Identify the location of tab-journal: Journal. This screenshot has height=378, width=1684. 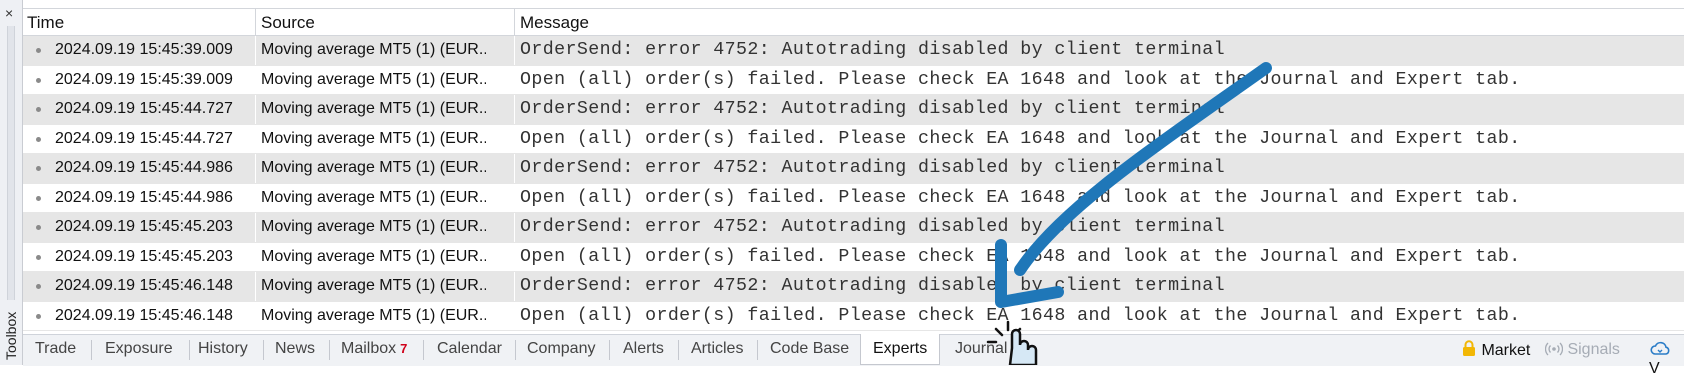
(981, 349).